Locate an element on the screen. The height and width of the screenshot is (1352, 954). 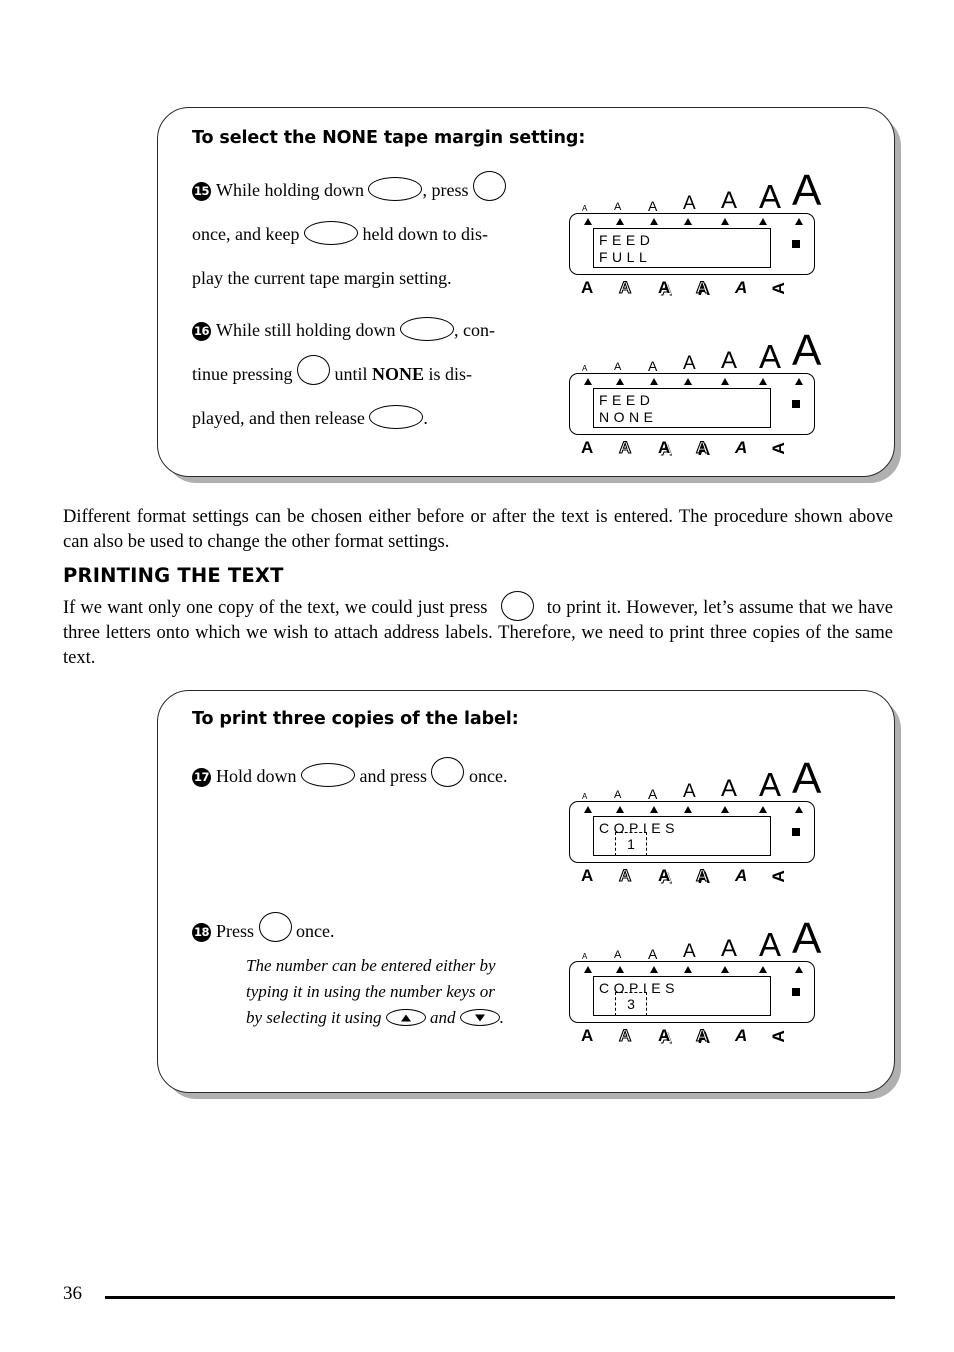
panel-title-print-copies: To print three copies of the label: is located at coordinates (355, 719).